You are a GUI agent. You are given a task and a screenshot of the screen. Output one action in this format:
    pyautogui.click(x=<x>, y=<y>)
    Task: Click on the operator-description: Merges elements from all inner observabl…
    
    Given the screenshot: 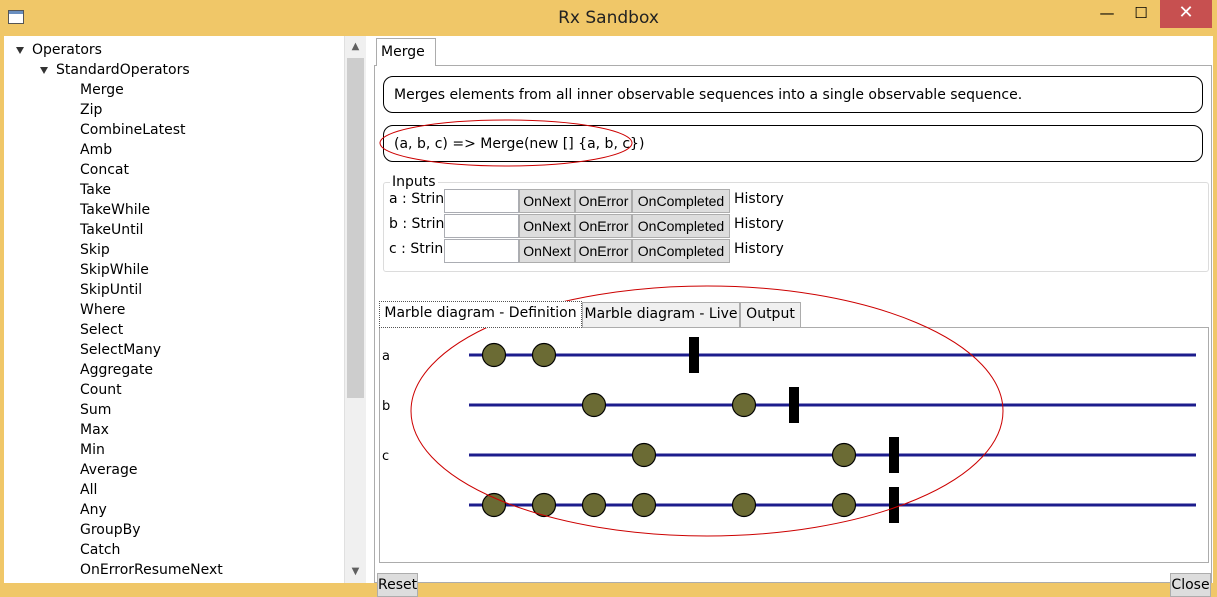 What is the action you would take?
    pyautogui.click(x=793, y=94)
    